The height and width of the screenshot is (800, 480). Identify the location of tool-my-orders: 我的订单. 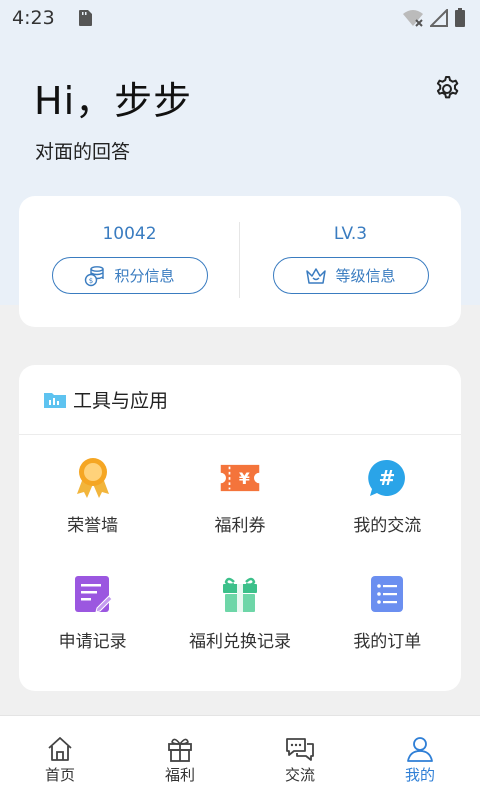
(387, 631).